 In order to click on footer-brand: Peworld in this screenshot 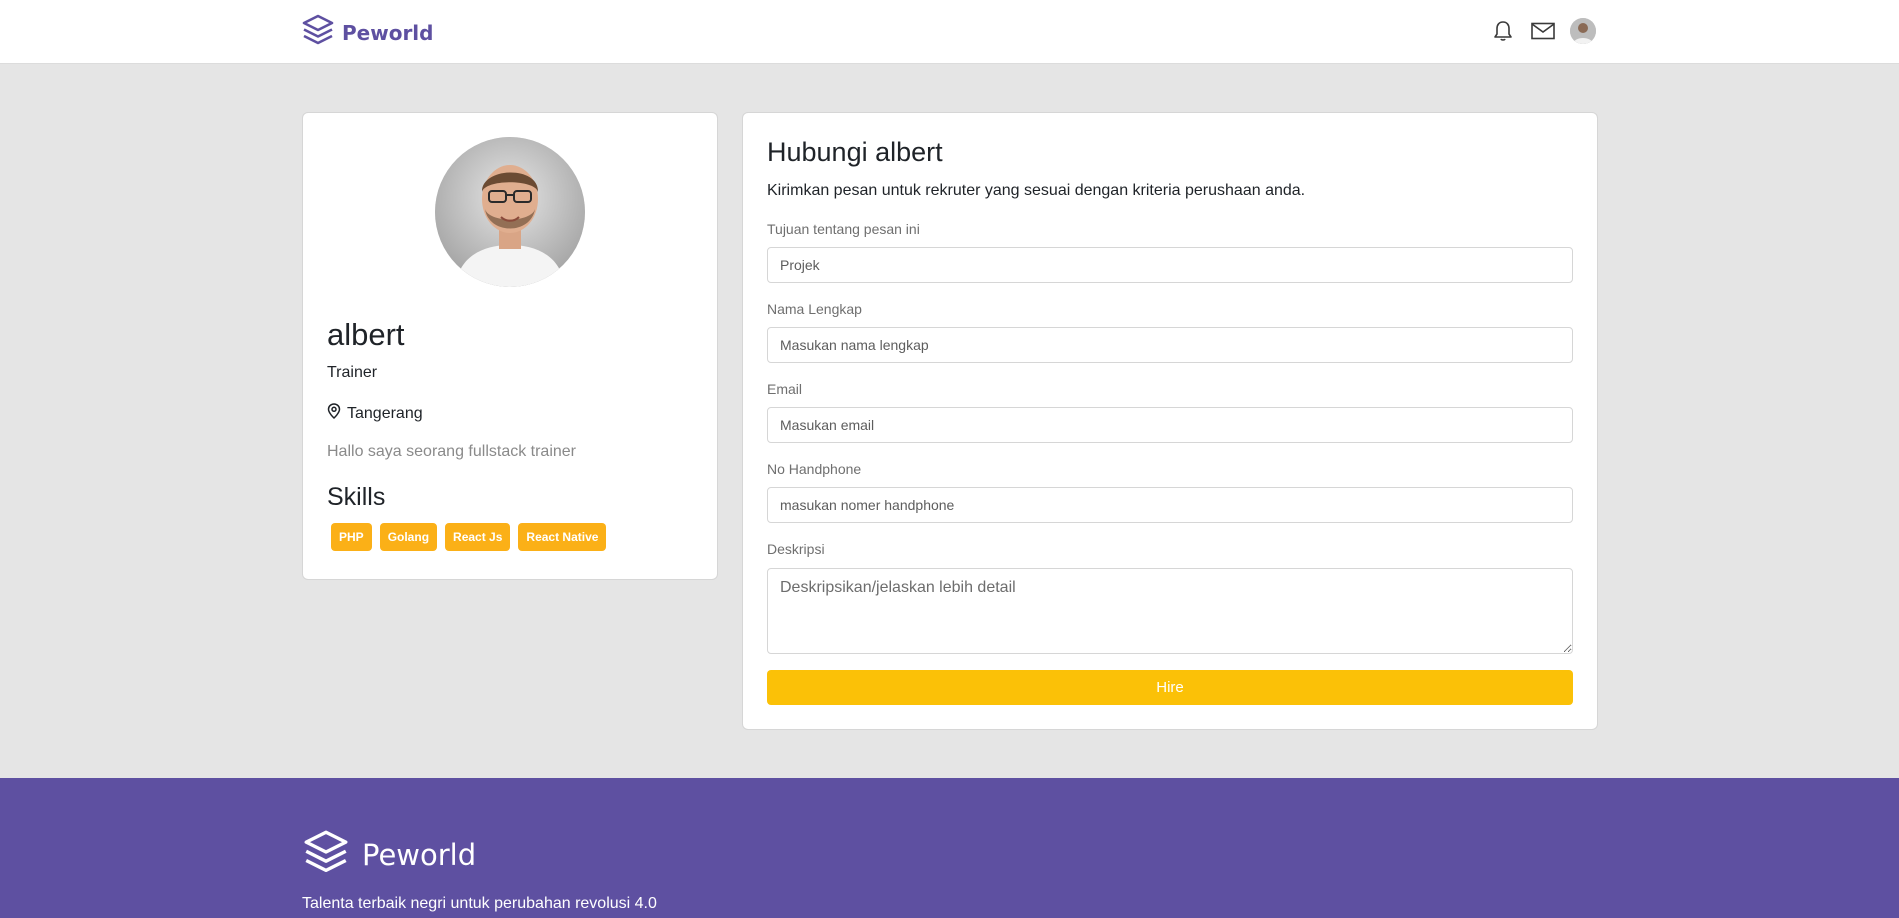, I will do `click(389, 854)`.